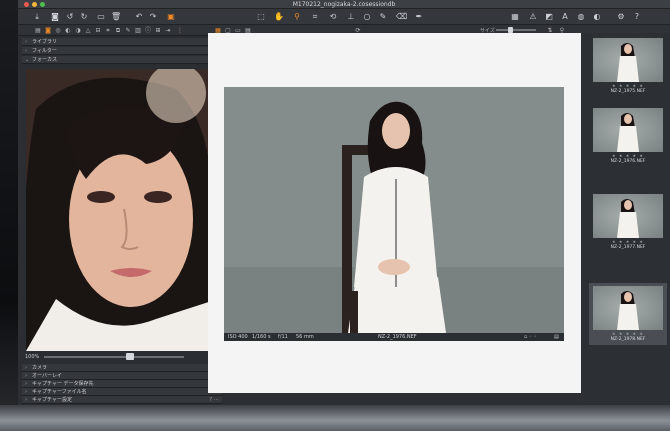  Describe the element at coordinates (515, 17) in the screenshot. I see `grid-icon: ▦` at that location.